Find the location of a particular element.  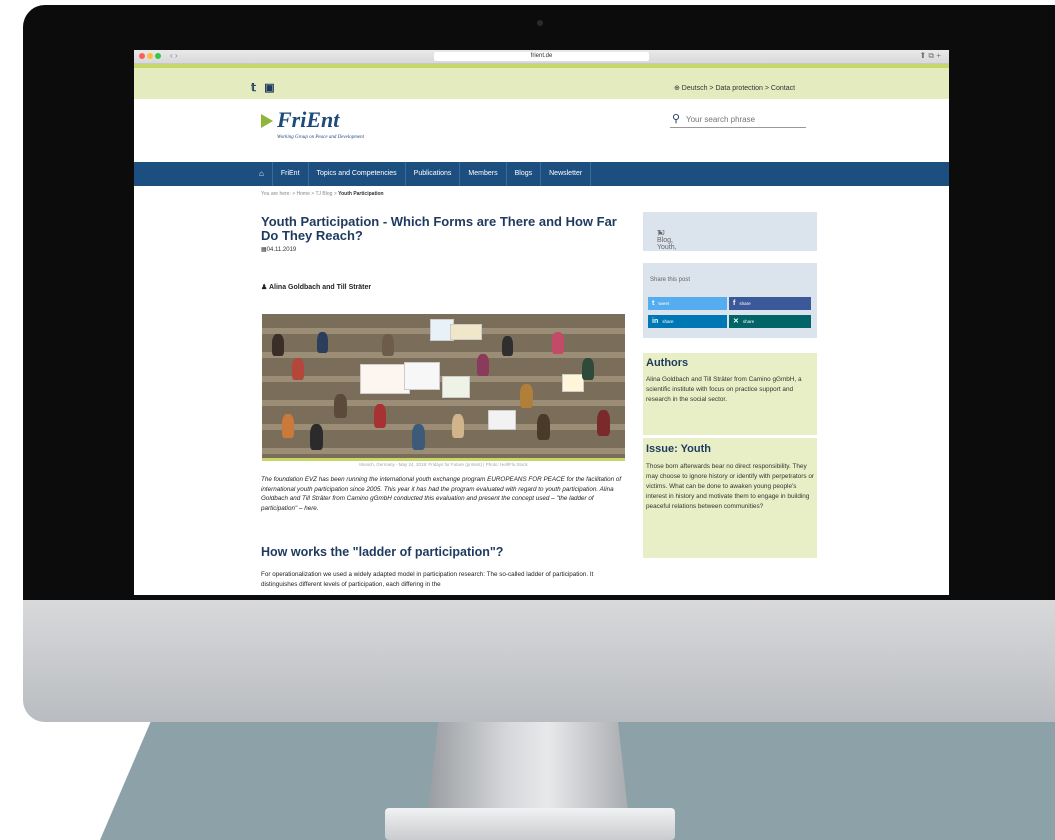

linkedin-icon: in is located at coordinates (655, 321).